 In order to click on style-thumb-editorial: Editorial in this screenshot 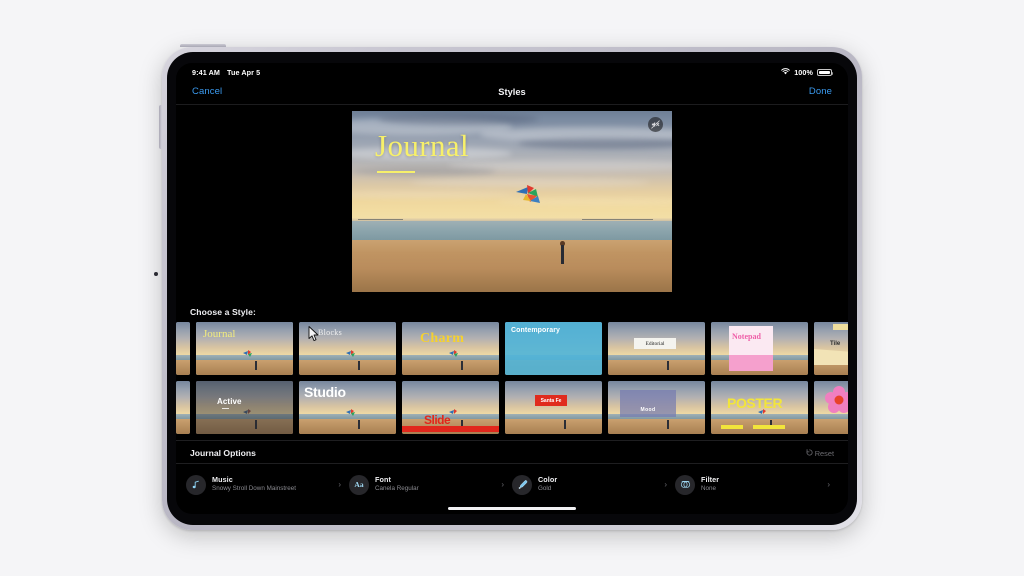, I will do `click(656, 348)`.